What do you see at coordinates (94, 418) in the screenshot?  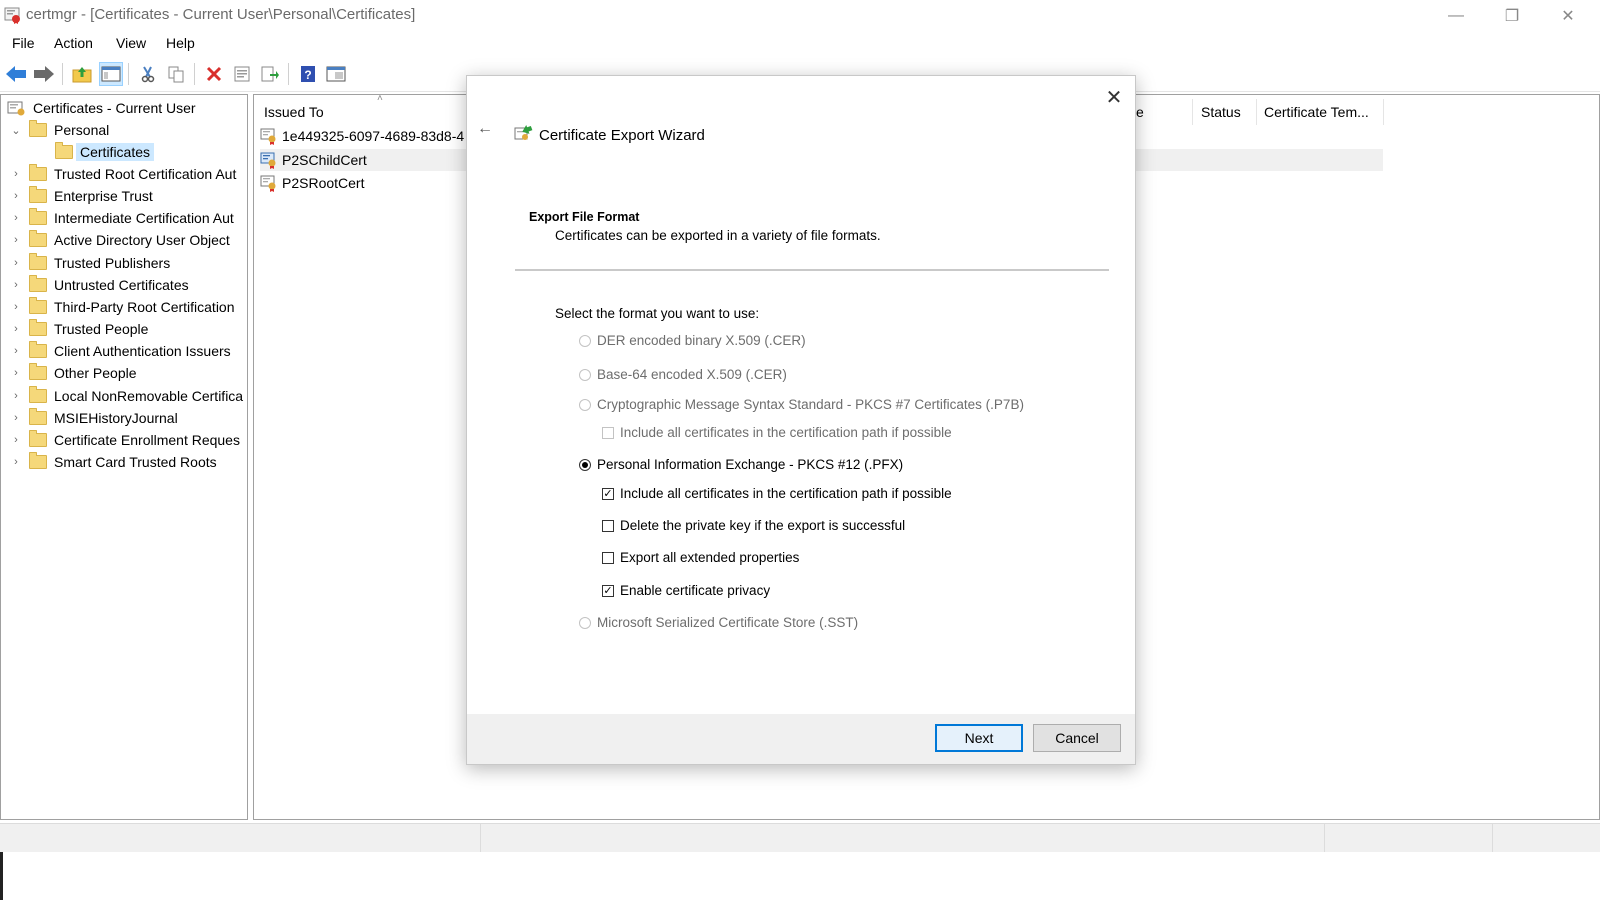 I see `tree-item-store: › MSIEHistoryJournal` at bounding box center [94, 418].